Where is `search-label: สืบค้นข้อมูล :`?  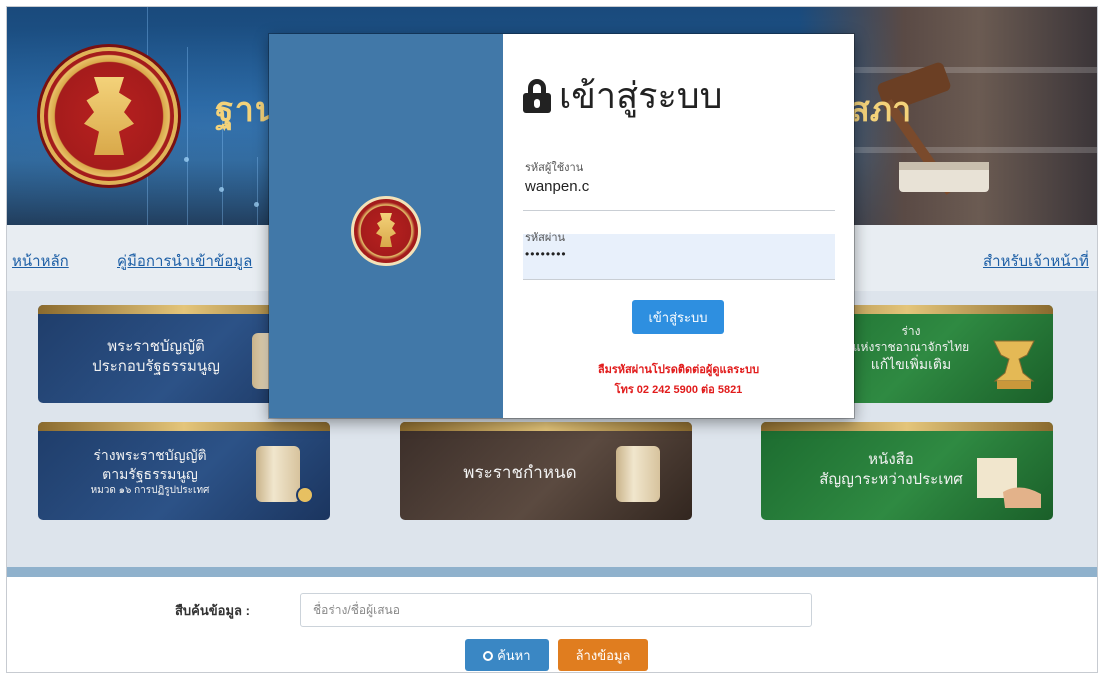 search-label: สืบค้นข้อมูล : is located at coordinates (212, 610).